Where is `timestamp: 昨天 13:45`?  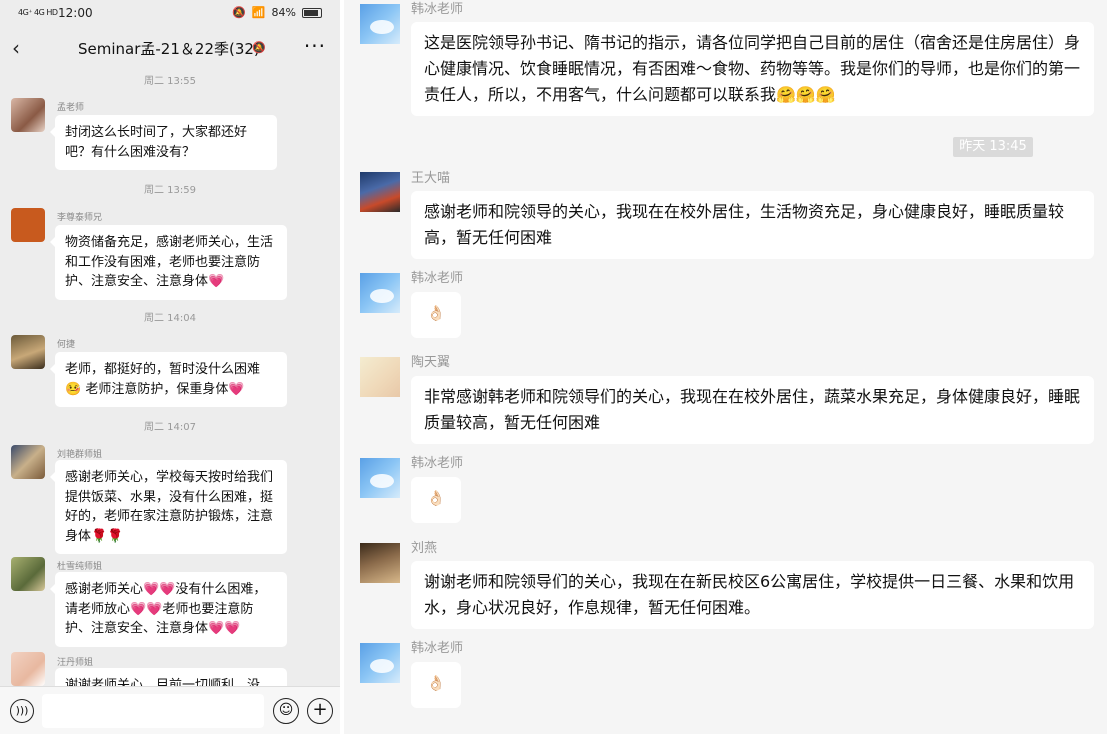 timestamp: 昨天 13:45 is located at coordinates (993, 147).